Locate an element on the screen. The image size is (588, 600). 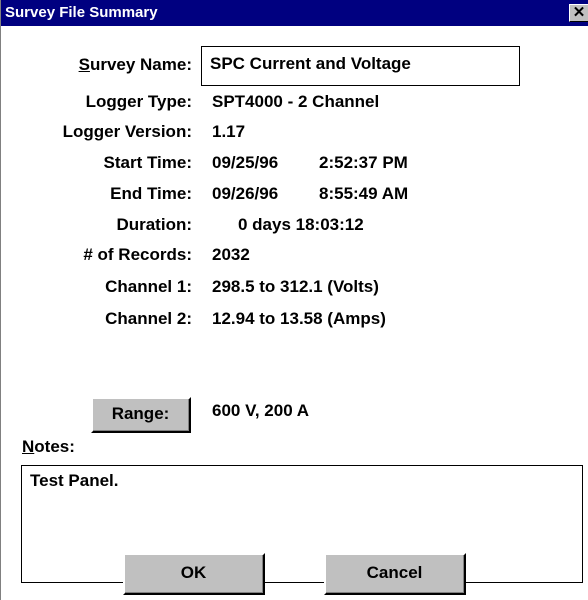
notes-label: Notes: is located at coordinates (48, 447).